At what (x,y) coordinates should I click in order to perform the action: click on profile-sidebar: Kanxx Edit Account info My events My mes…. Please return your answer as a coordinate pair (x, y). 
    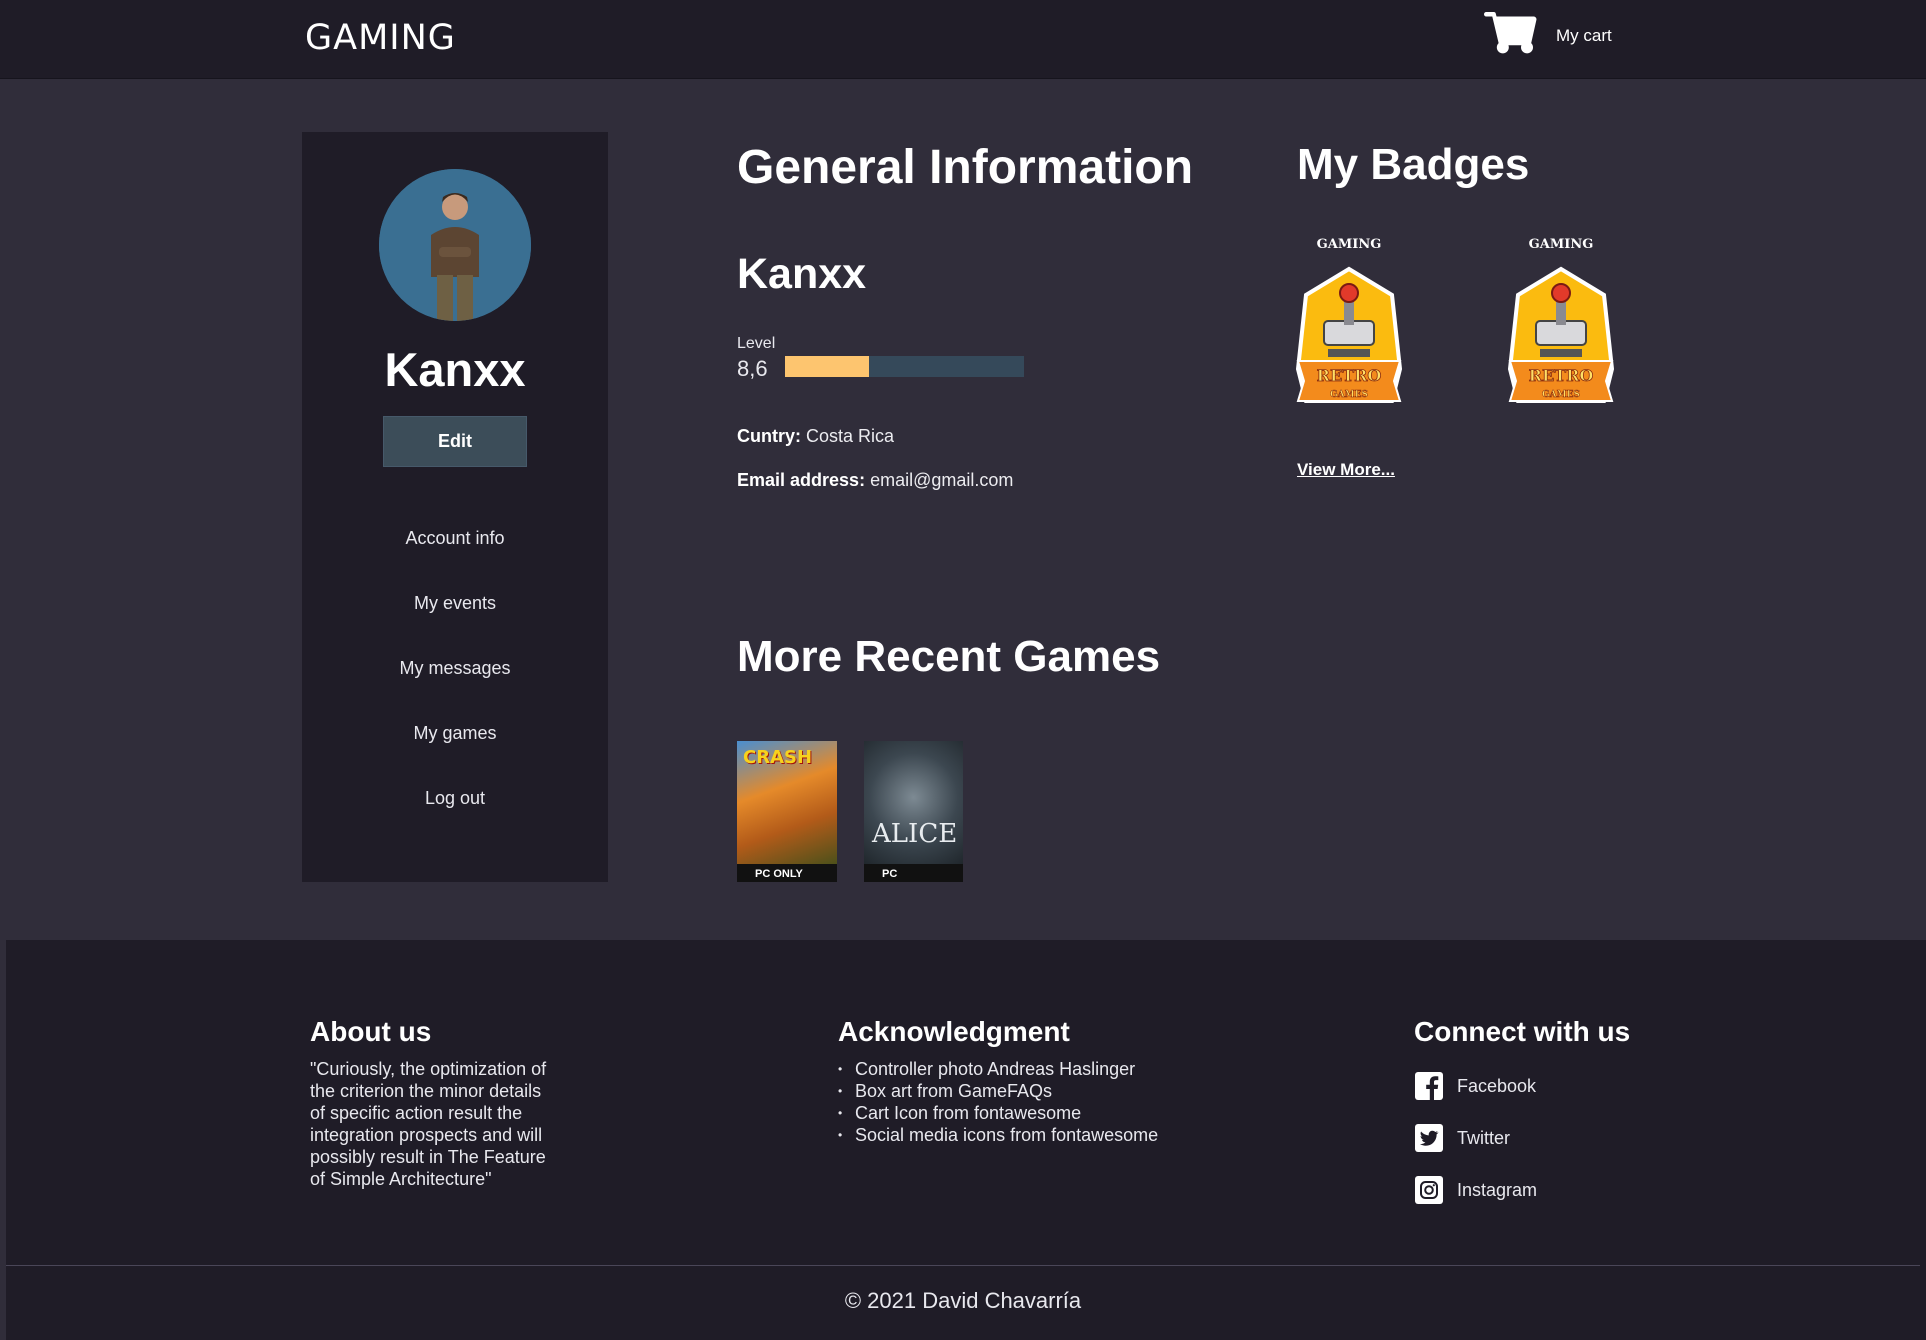
    Looking at the image, I should click on (455, 507).